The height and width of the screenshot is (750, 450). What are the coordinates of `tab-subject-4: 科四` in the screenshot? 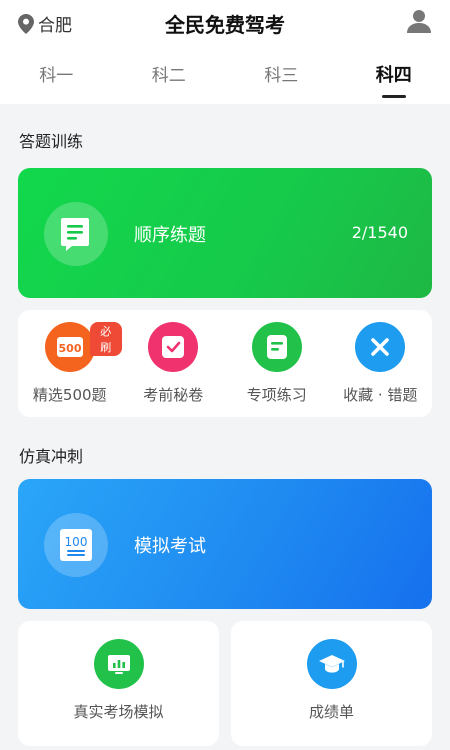 It's located at (394, 80).